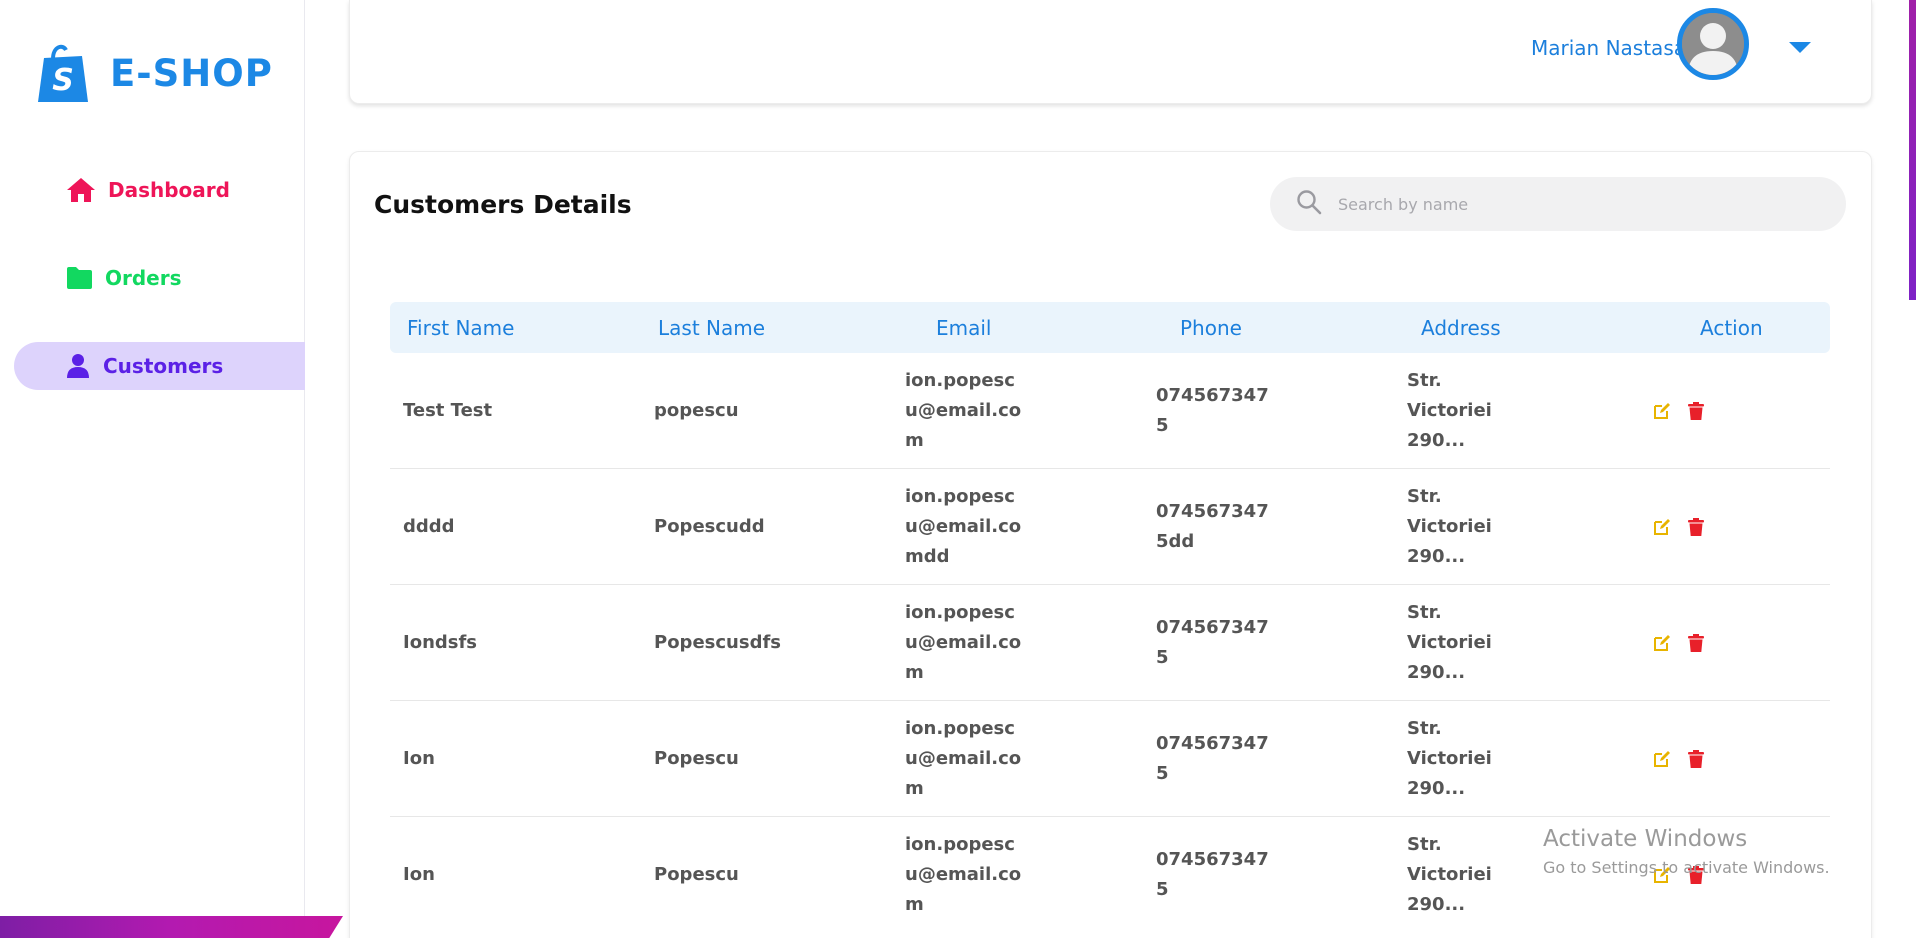 This screenshot has width=1916, height=938. What do you see at coordinates (964, 328) in the screenshot?
I see `column-header-email: Email` at bounding box center [964, 328].